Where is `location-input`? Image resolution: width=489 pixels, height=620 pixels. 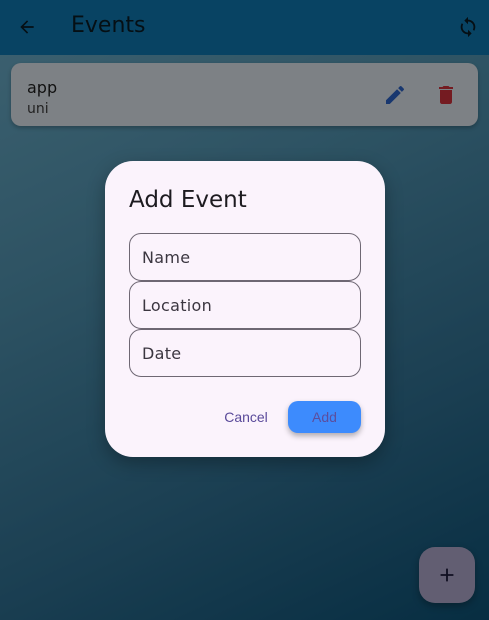 location-input is located at coordinates (245, 305).